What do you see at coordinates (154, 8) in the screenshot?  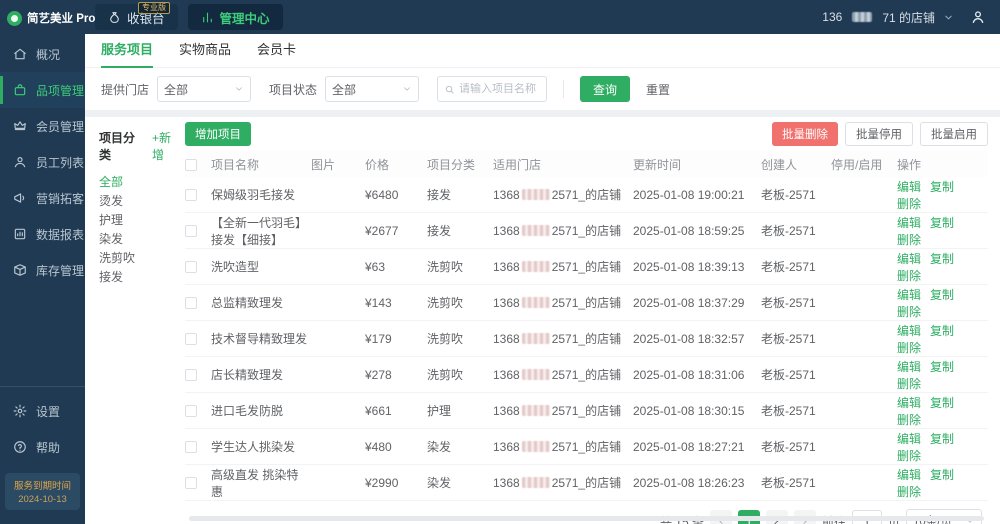 I see `version-badge: 专业版` at bounding box center [154, 8].